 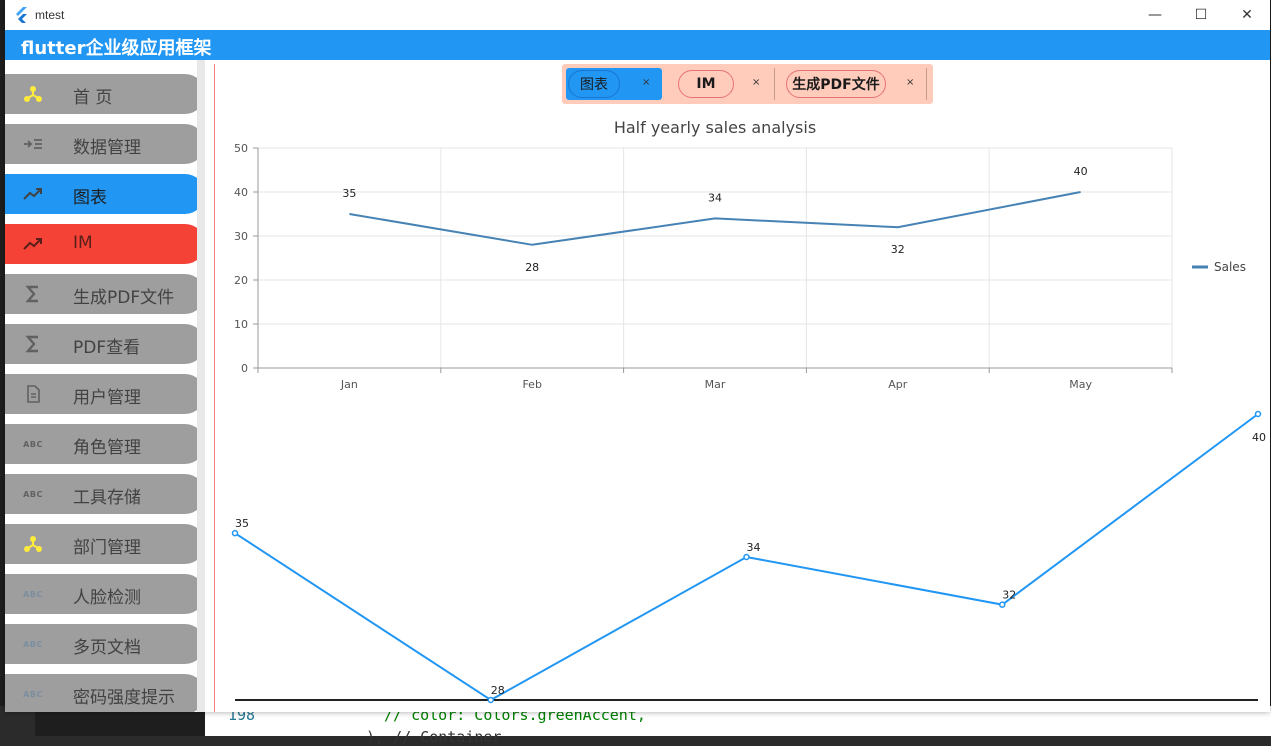 I want to click on x-tick-label: Mar, so click(x=715, y=384).